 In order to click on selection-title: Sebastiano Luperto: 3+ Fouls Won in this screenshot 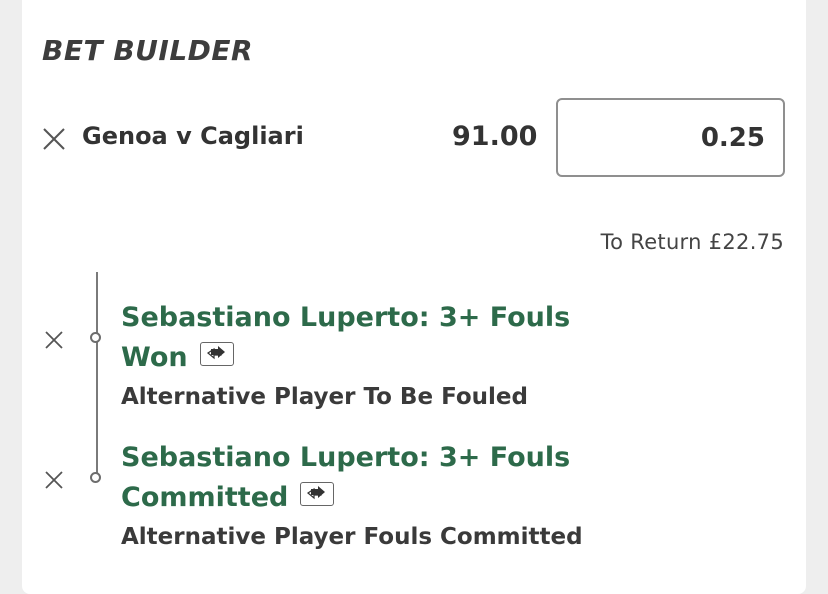, I will do `click(361, 338)`.